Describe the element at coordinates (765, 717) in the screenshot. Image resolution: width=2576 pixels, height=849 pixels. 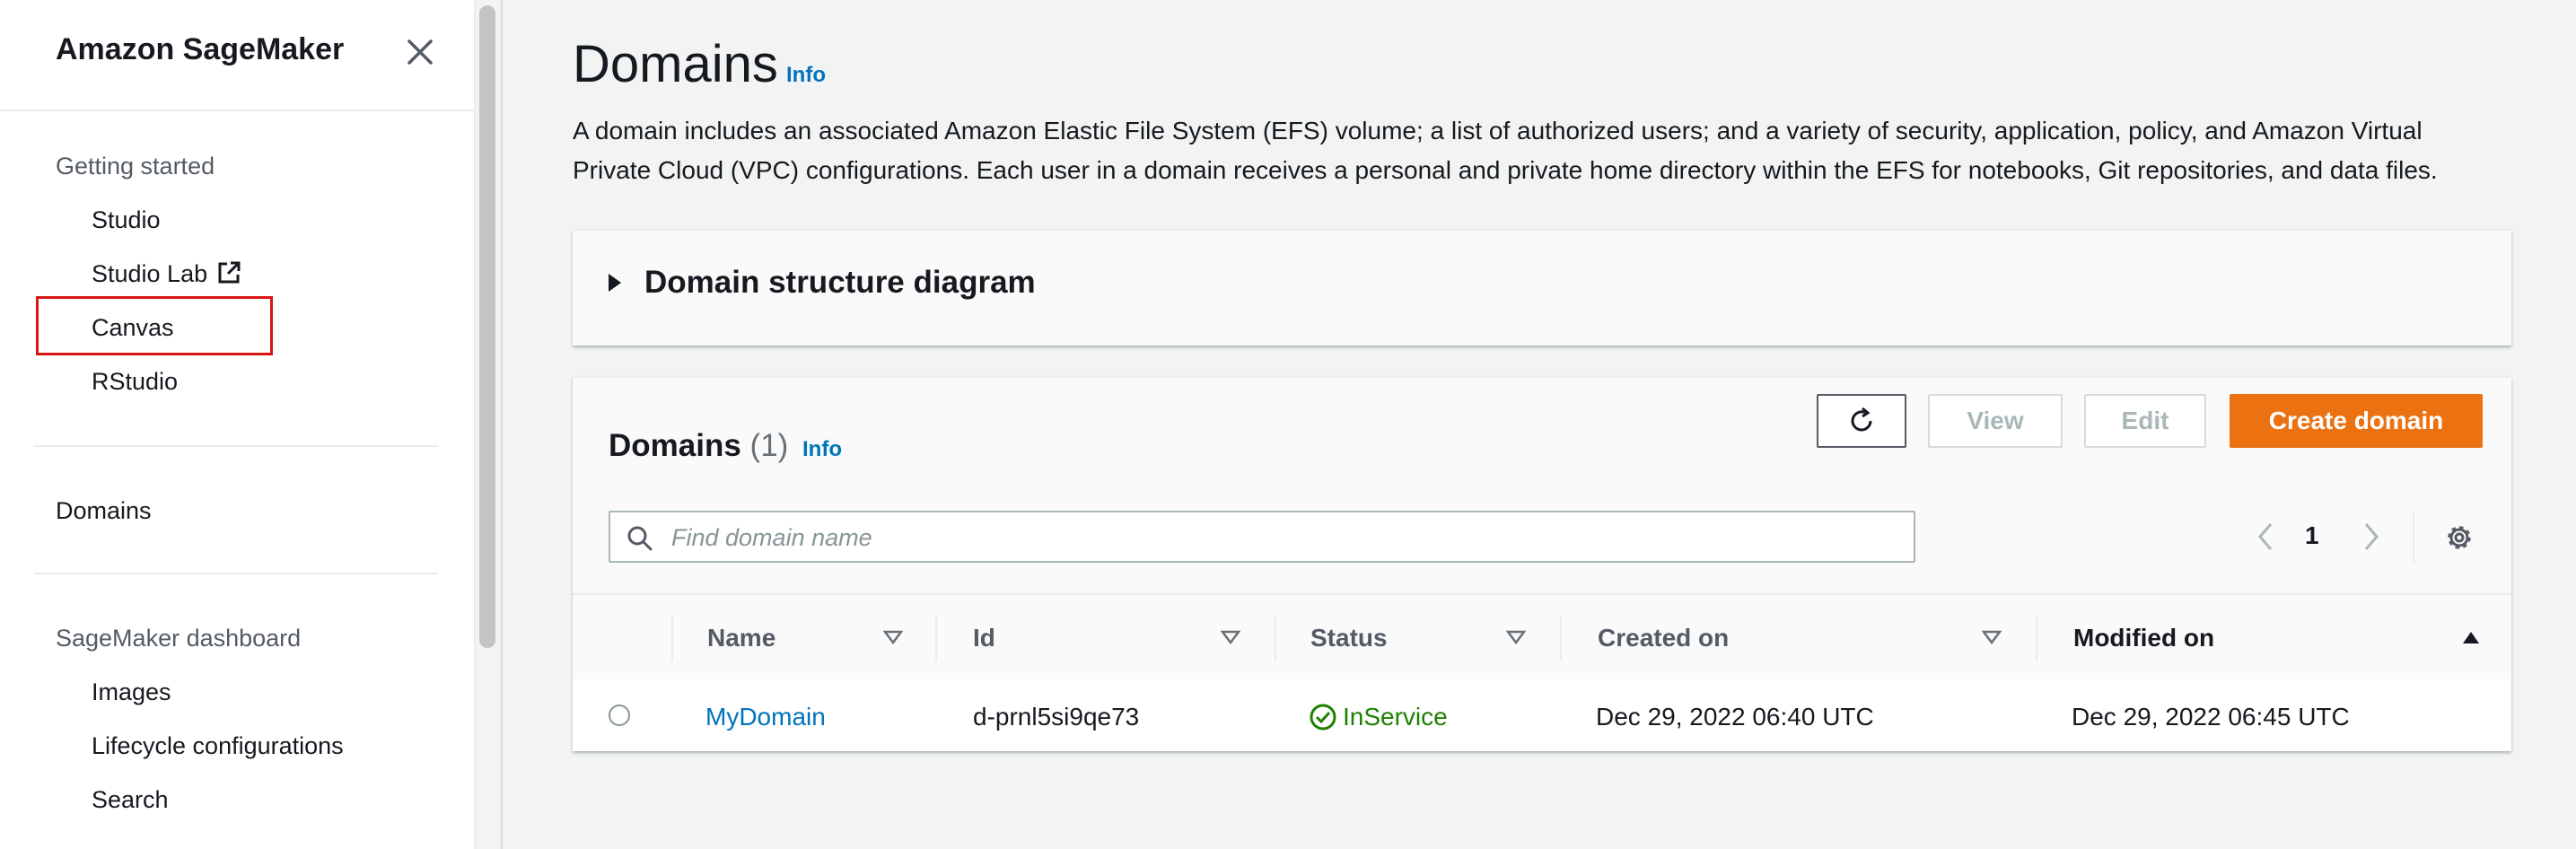
I see `domain-name-link: MyDomain` at that location.